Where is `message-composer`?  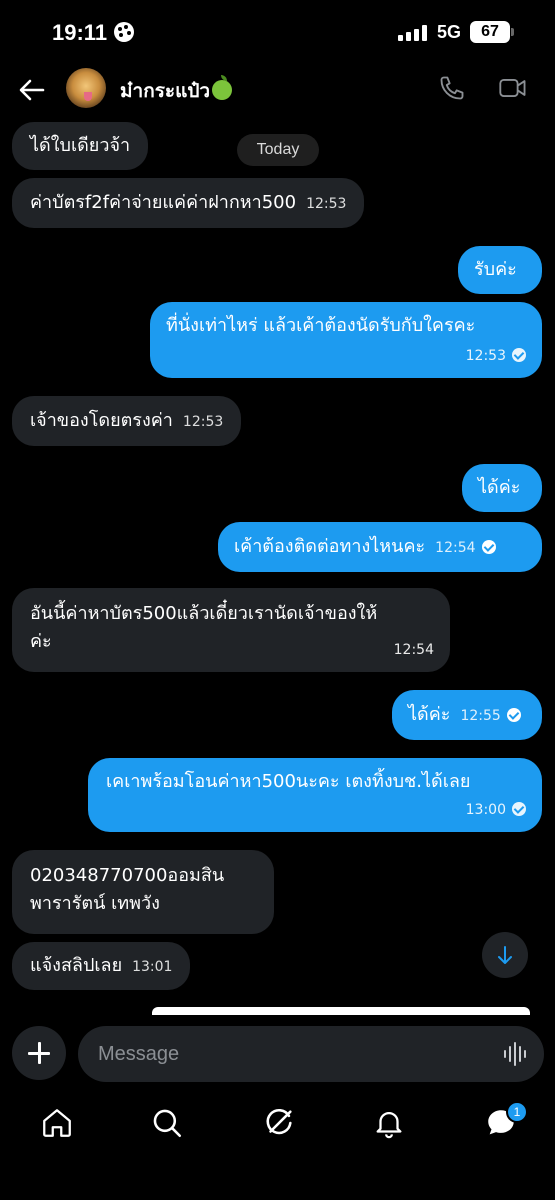 message-composer is located at coordinates (311, 1054).